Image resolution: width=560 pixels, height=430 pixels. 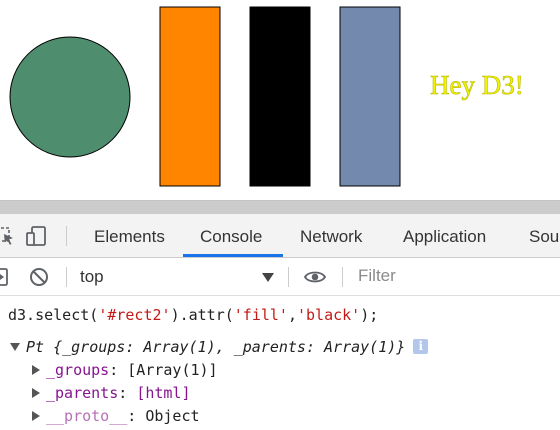 I want to click on command-comma: ,, so click(x=292, y=315).